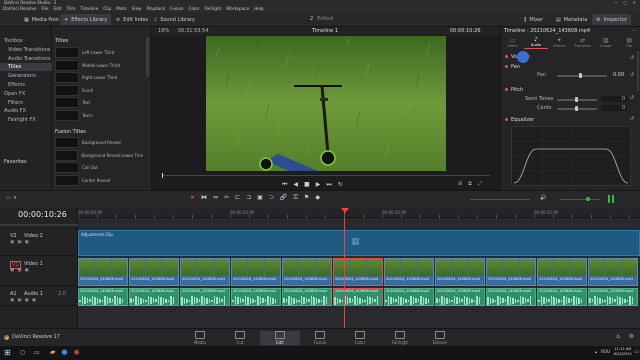  Describe the element at coordinates (99, 65) in the screenshot. I see `title-item: Middle Lower Third` at that location.